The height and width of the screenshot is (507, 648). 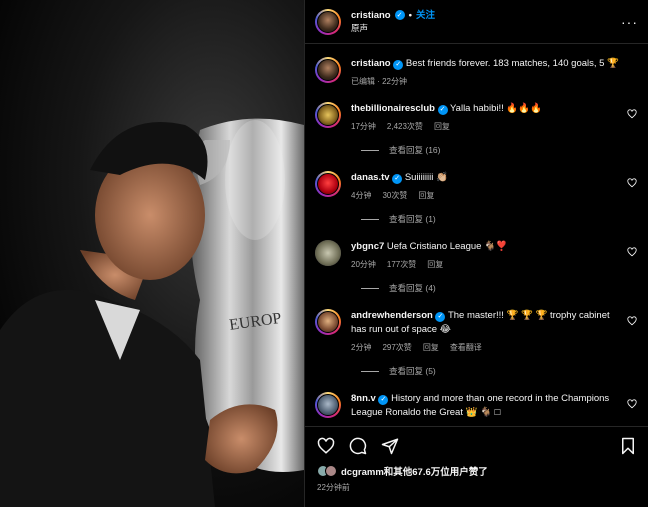 What do you see at coordinates (396, 347) in the screenshot?
I see `comment-likes: 297次赞` at bounding box center [396, 347].